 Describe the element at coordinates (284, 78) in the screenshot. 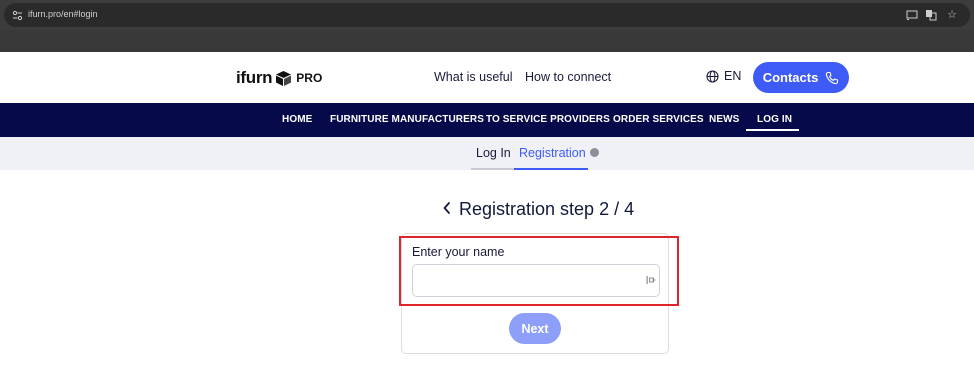

I see `logo-box-icon` at that location.